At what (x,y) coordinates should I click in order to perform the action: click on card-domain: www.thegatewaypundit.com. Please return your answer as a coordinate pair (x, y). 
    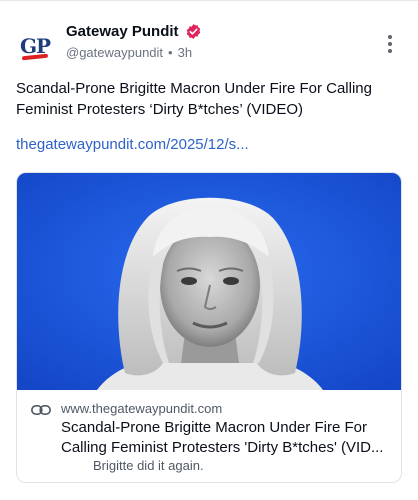
    Looking at the image, I should click on (142, 408).